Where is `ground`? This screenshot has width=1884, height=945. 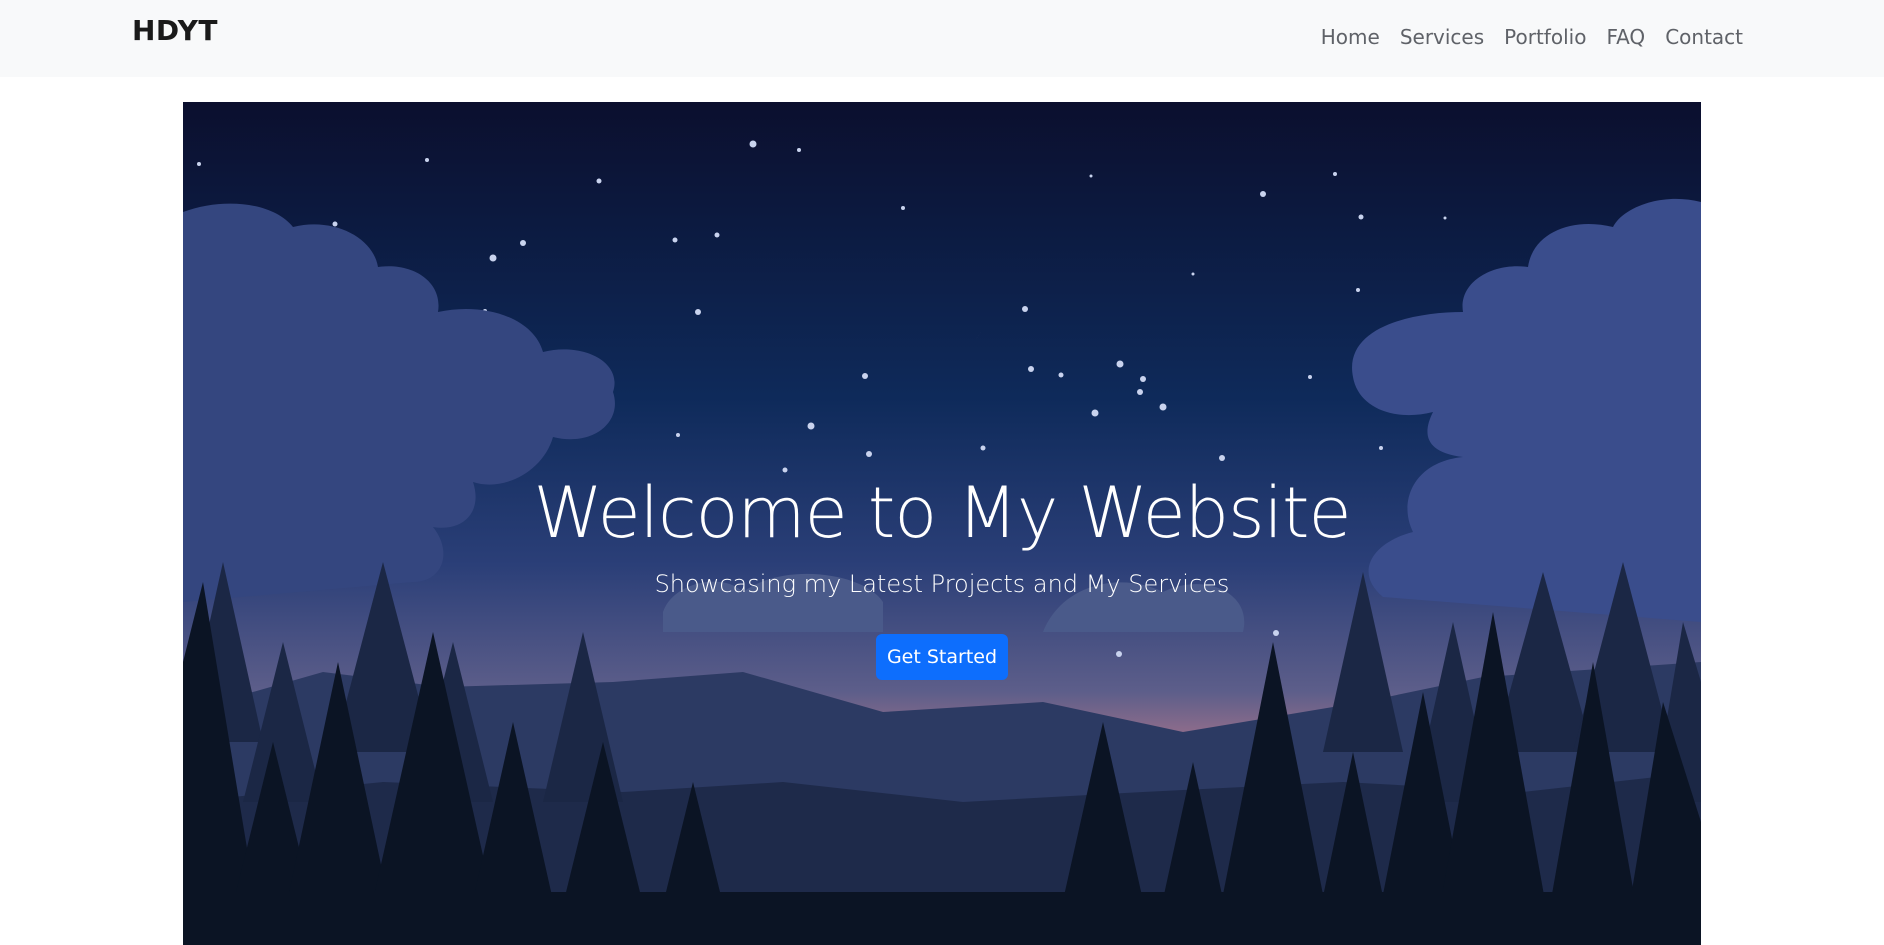
ground is located at coordinates (942, 918).